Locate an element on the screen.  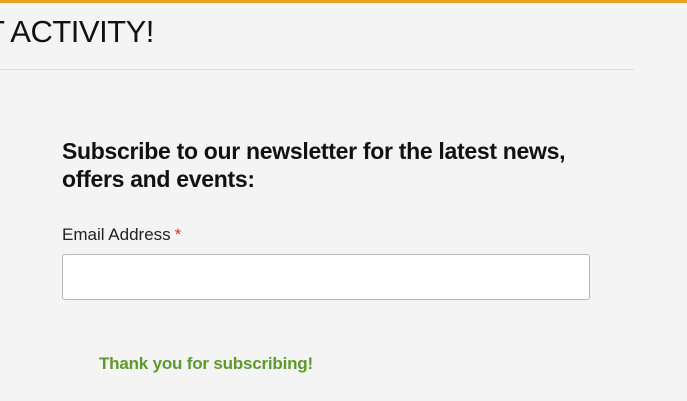
email-label-text: Email Address is located at coordinates (116, 234).